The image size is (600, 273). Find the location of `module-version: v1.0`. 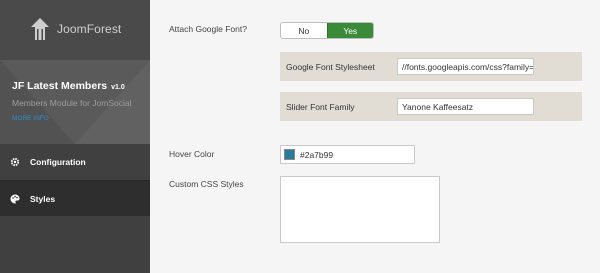

module-version: v1.0 is located at coordinates (118, 87).